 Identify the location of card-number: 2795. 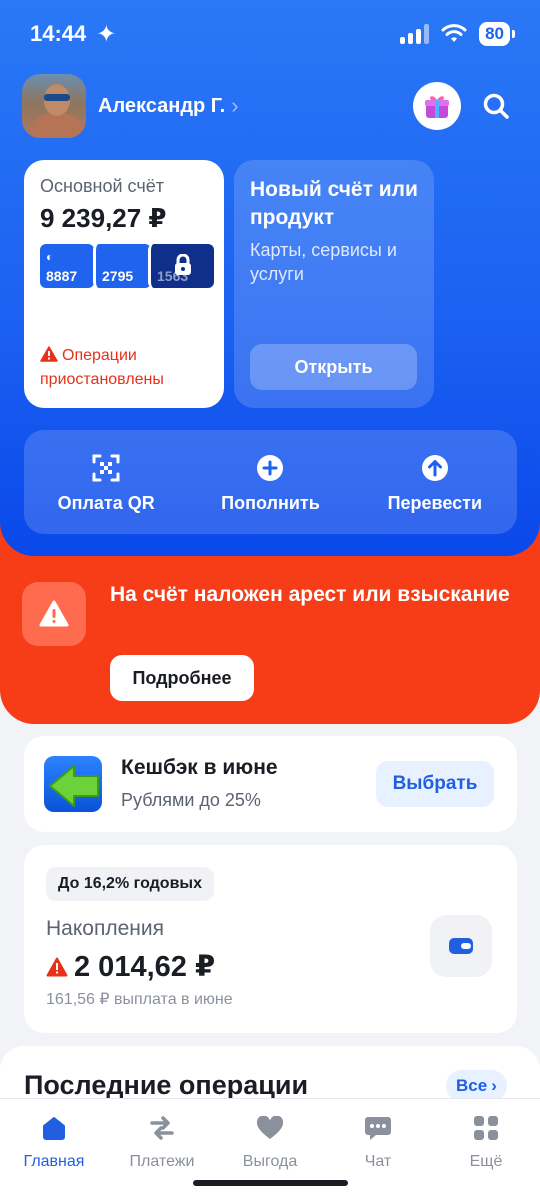
(118, 276).